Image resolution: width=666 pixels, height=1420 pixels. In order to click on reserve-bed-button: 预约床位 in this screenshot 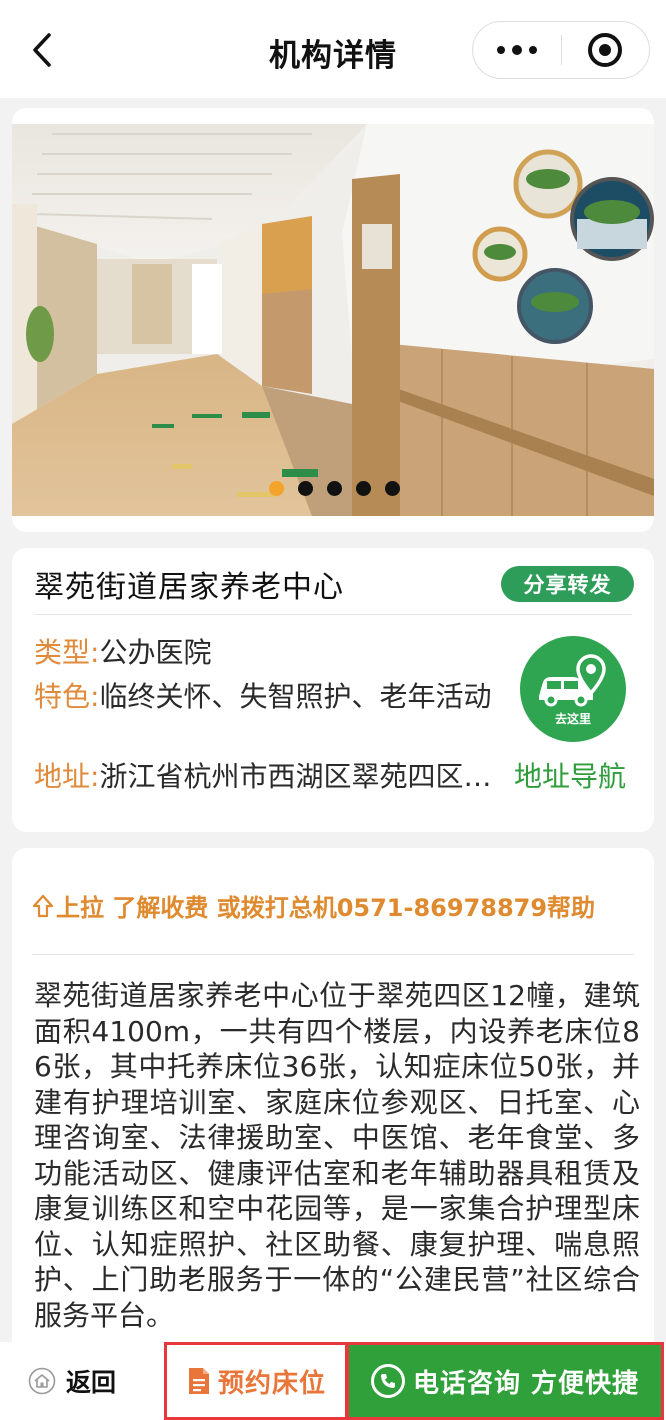, I will do `click(256, 1381)`.